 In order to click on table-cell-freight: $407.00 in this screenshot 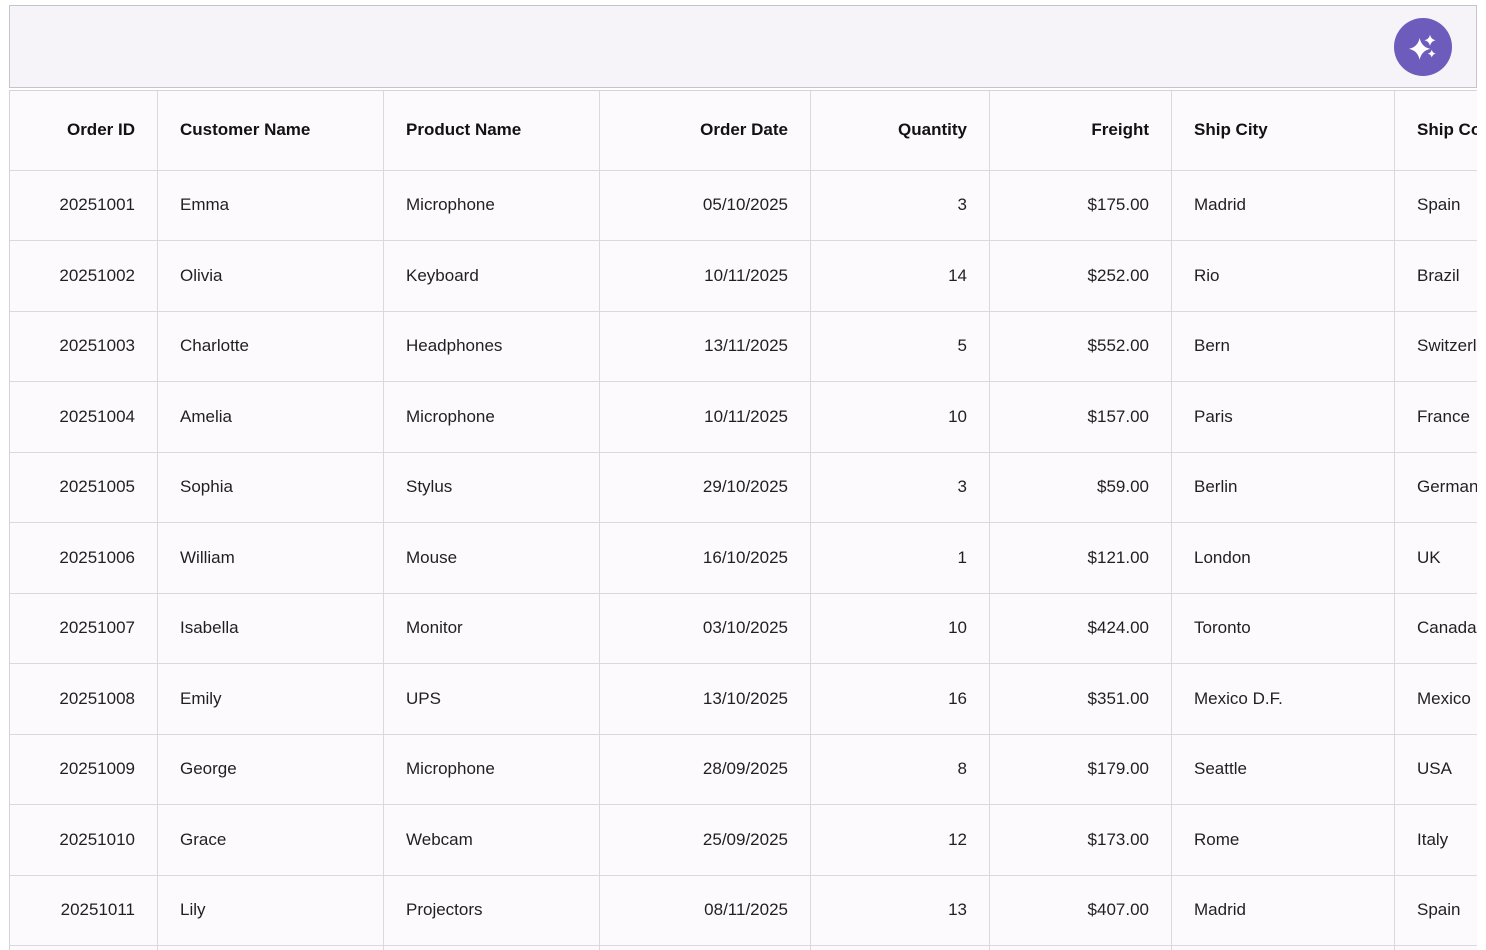, I will do `click(1081, 910)`.